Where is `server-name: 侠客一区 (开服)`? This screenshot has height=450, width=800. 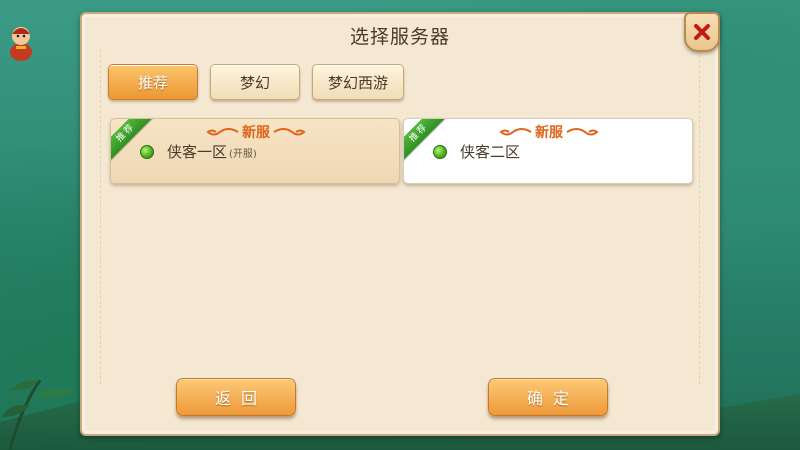 server-name: 侠客一区 (开服) is located at coordinates (212, 151).